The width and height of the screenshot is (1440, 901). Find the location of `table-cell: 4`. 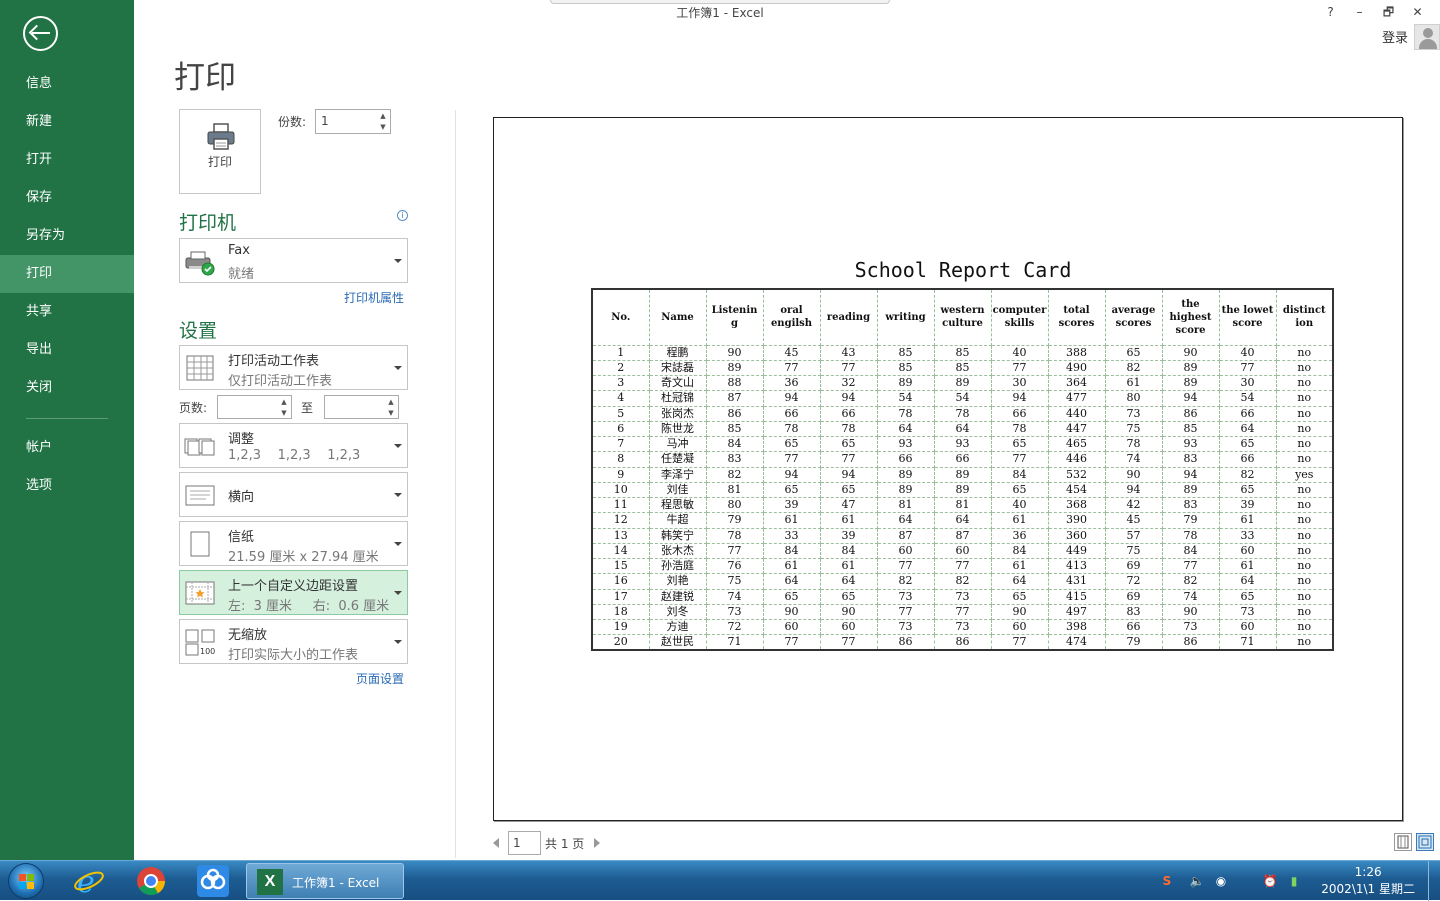

table-cell: 4 is located at coordinates (621, 398).